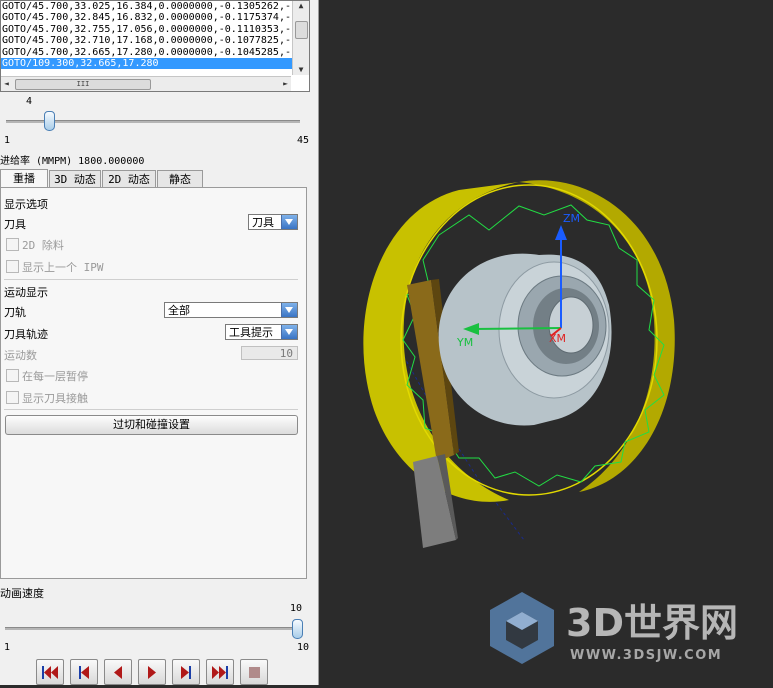  Describe the element at coordinates (7, 647) in the screenshot. I see `animation-speed-min: 1` at that location.